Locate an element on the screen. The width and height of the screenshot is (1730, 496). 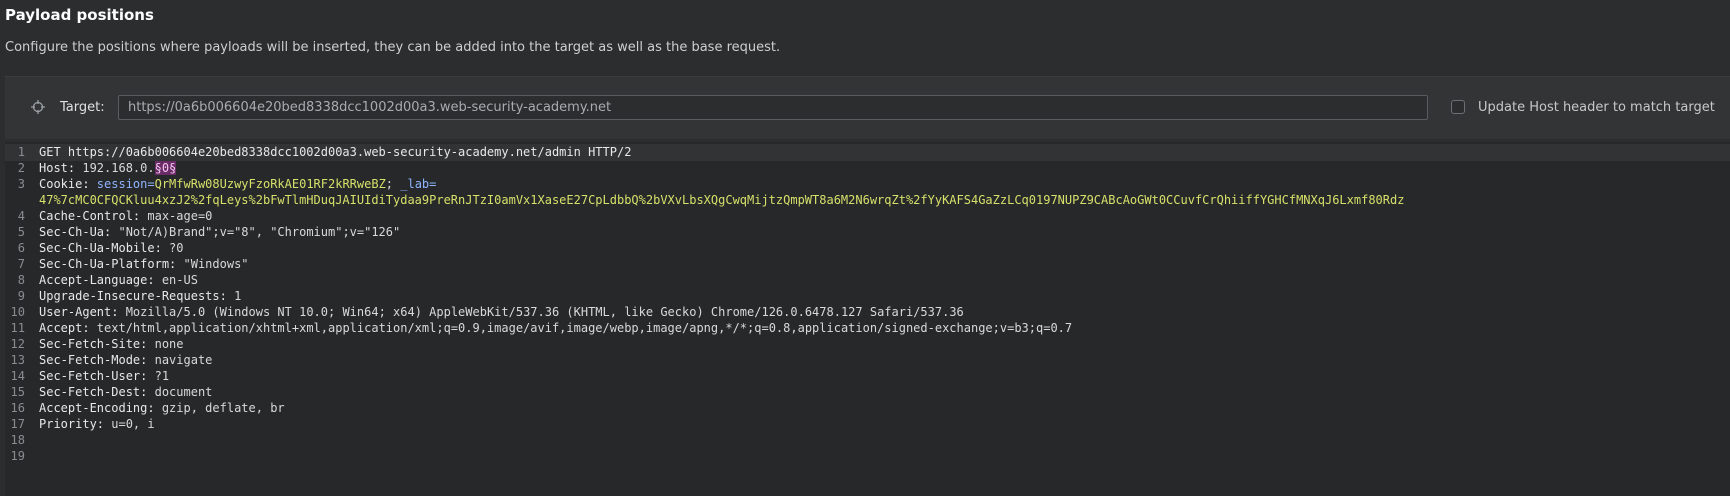
line-number: 9 is located at coordinates (21, 296).